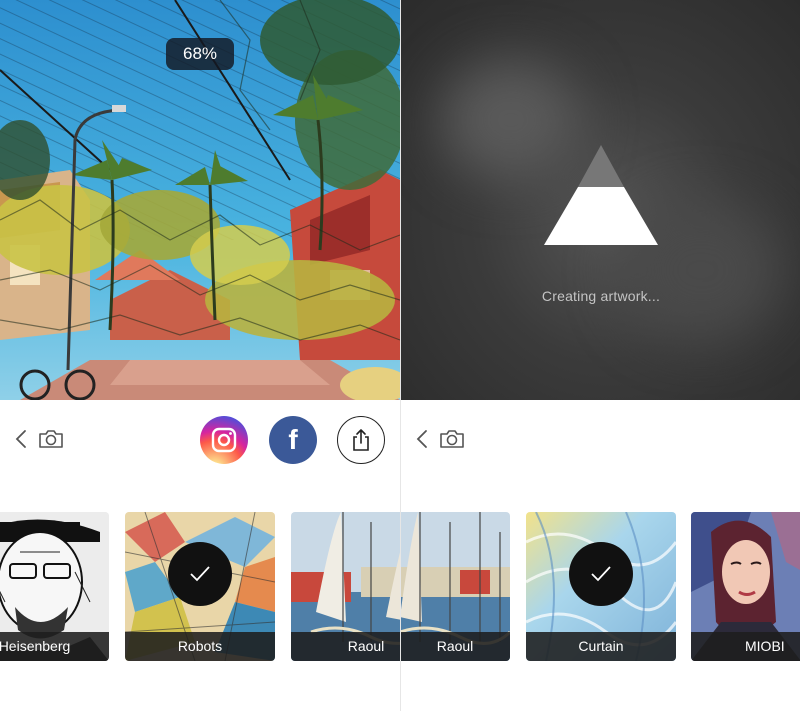  What do you see at coordinates (200, 54) in the screenshot?
I see `progress-percentage-badge: 68%` at bounding box center [200, 54].